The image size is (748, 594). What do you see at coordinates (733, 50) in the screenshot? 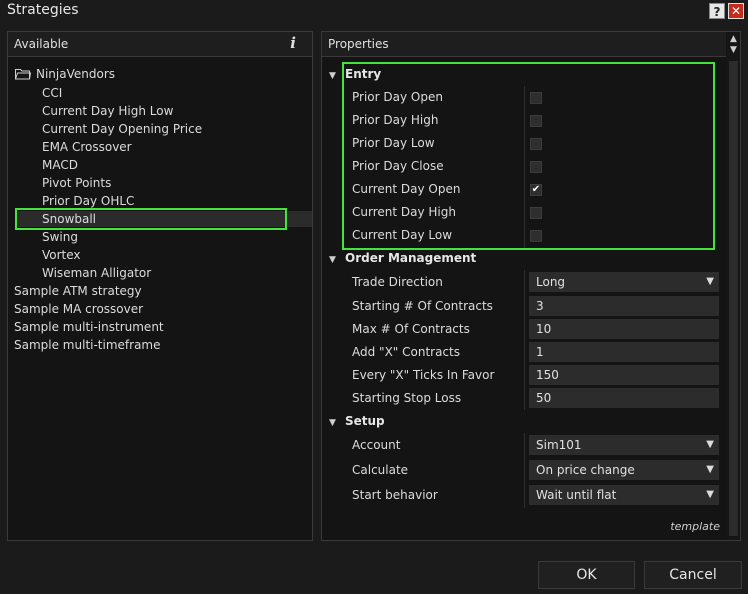
I see `scroll-down-icon: ▼` at bounding box center [733, 50].